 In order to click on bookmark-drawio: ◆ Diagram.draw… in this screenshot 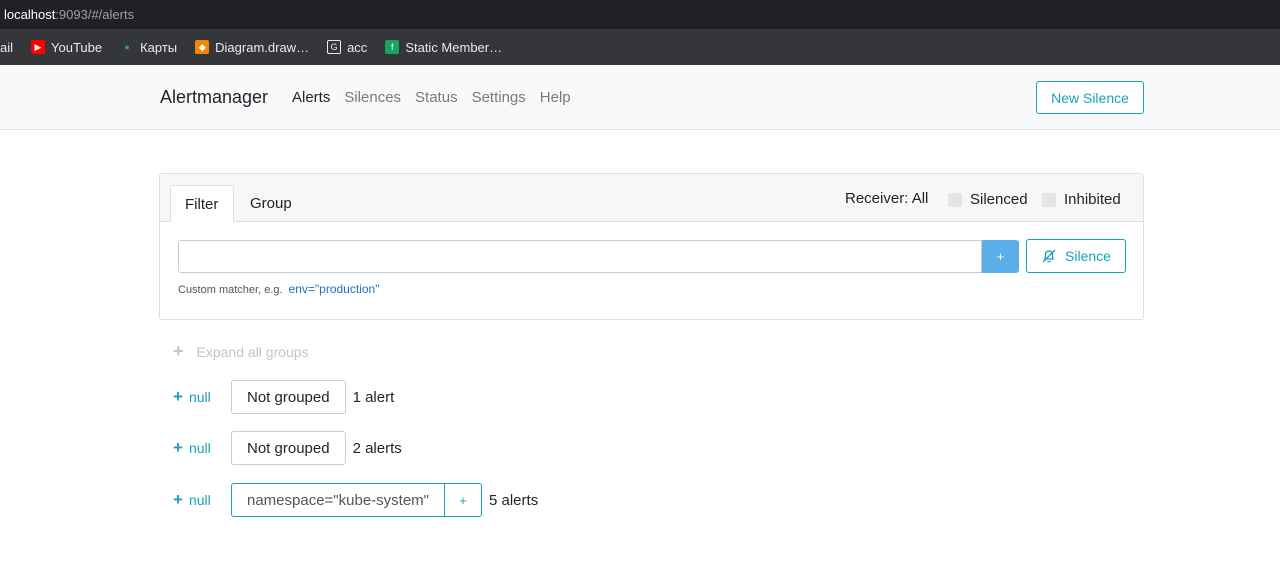, I will do `click(252, 47)`.